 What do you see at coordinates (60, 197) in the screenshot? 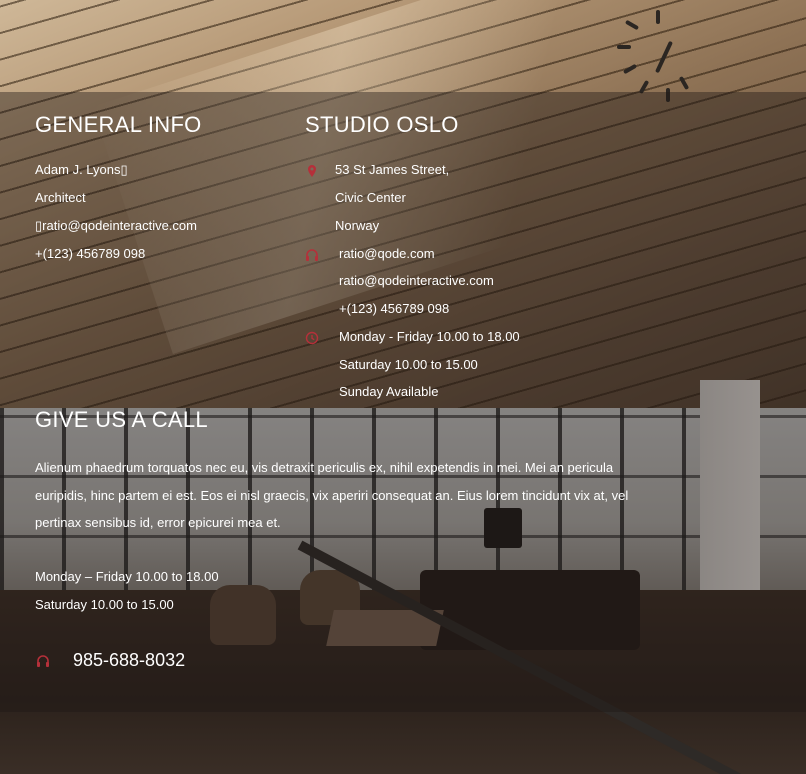
I see `contact-role: Architect` at bounding box center [60, 197].